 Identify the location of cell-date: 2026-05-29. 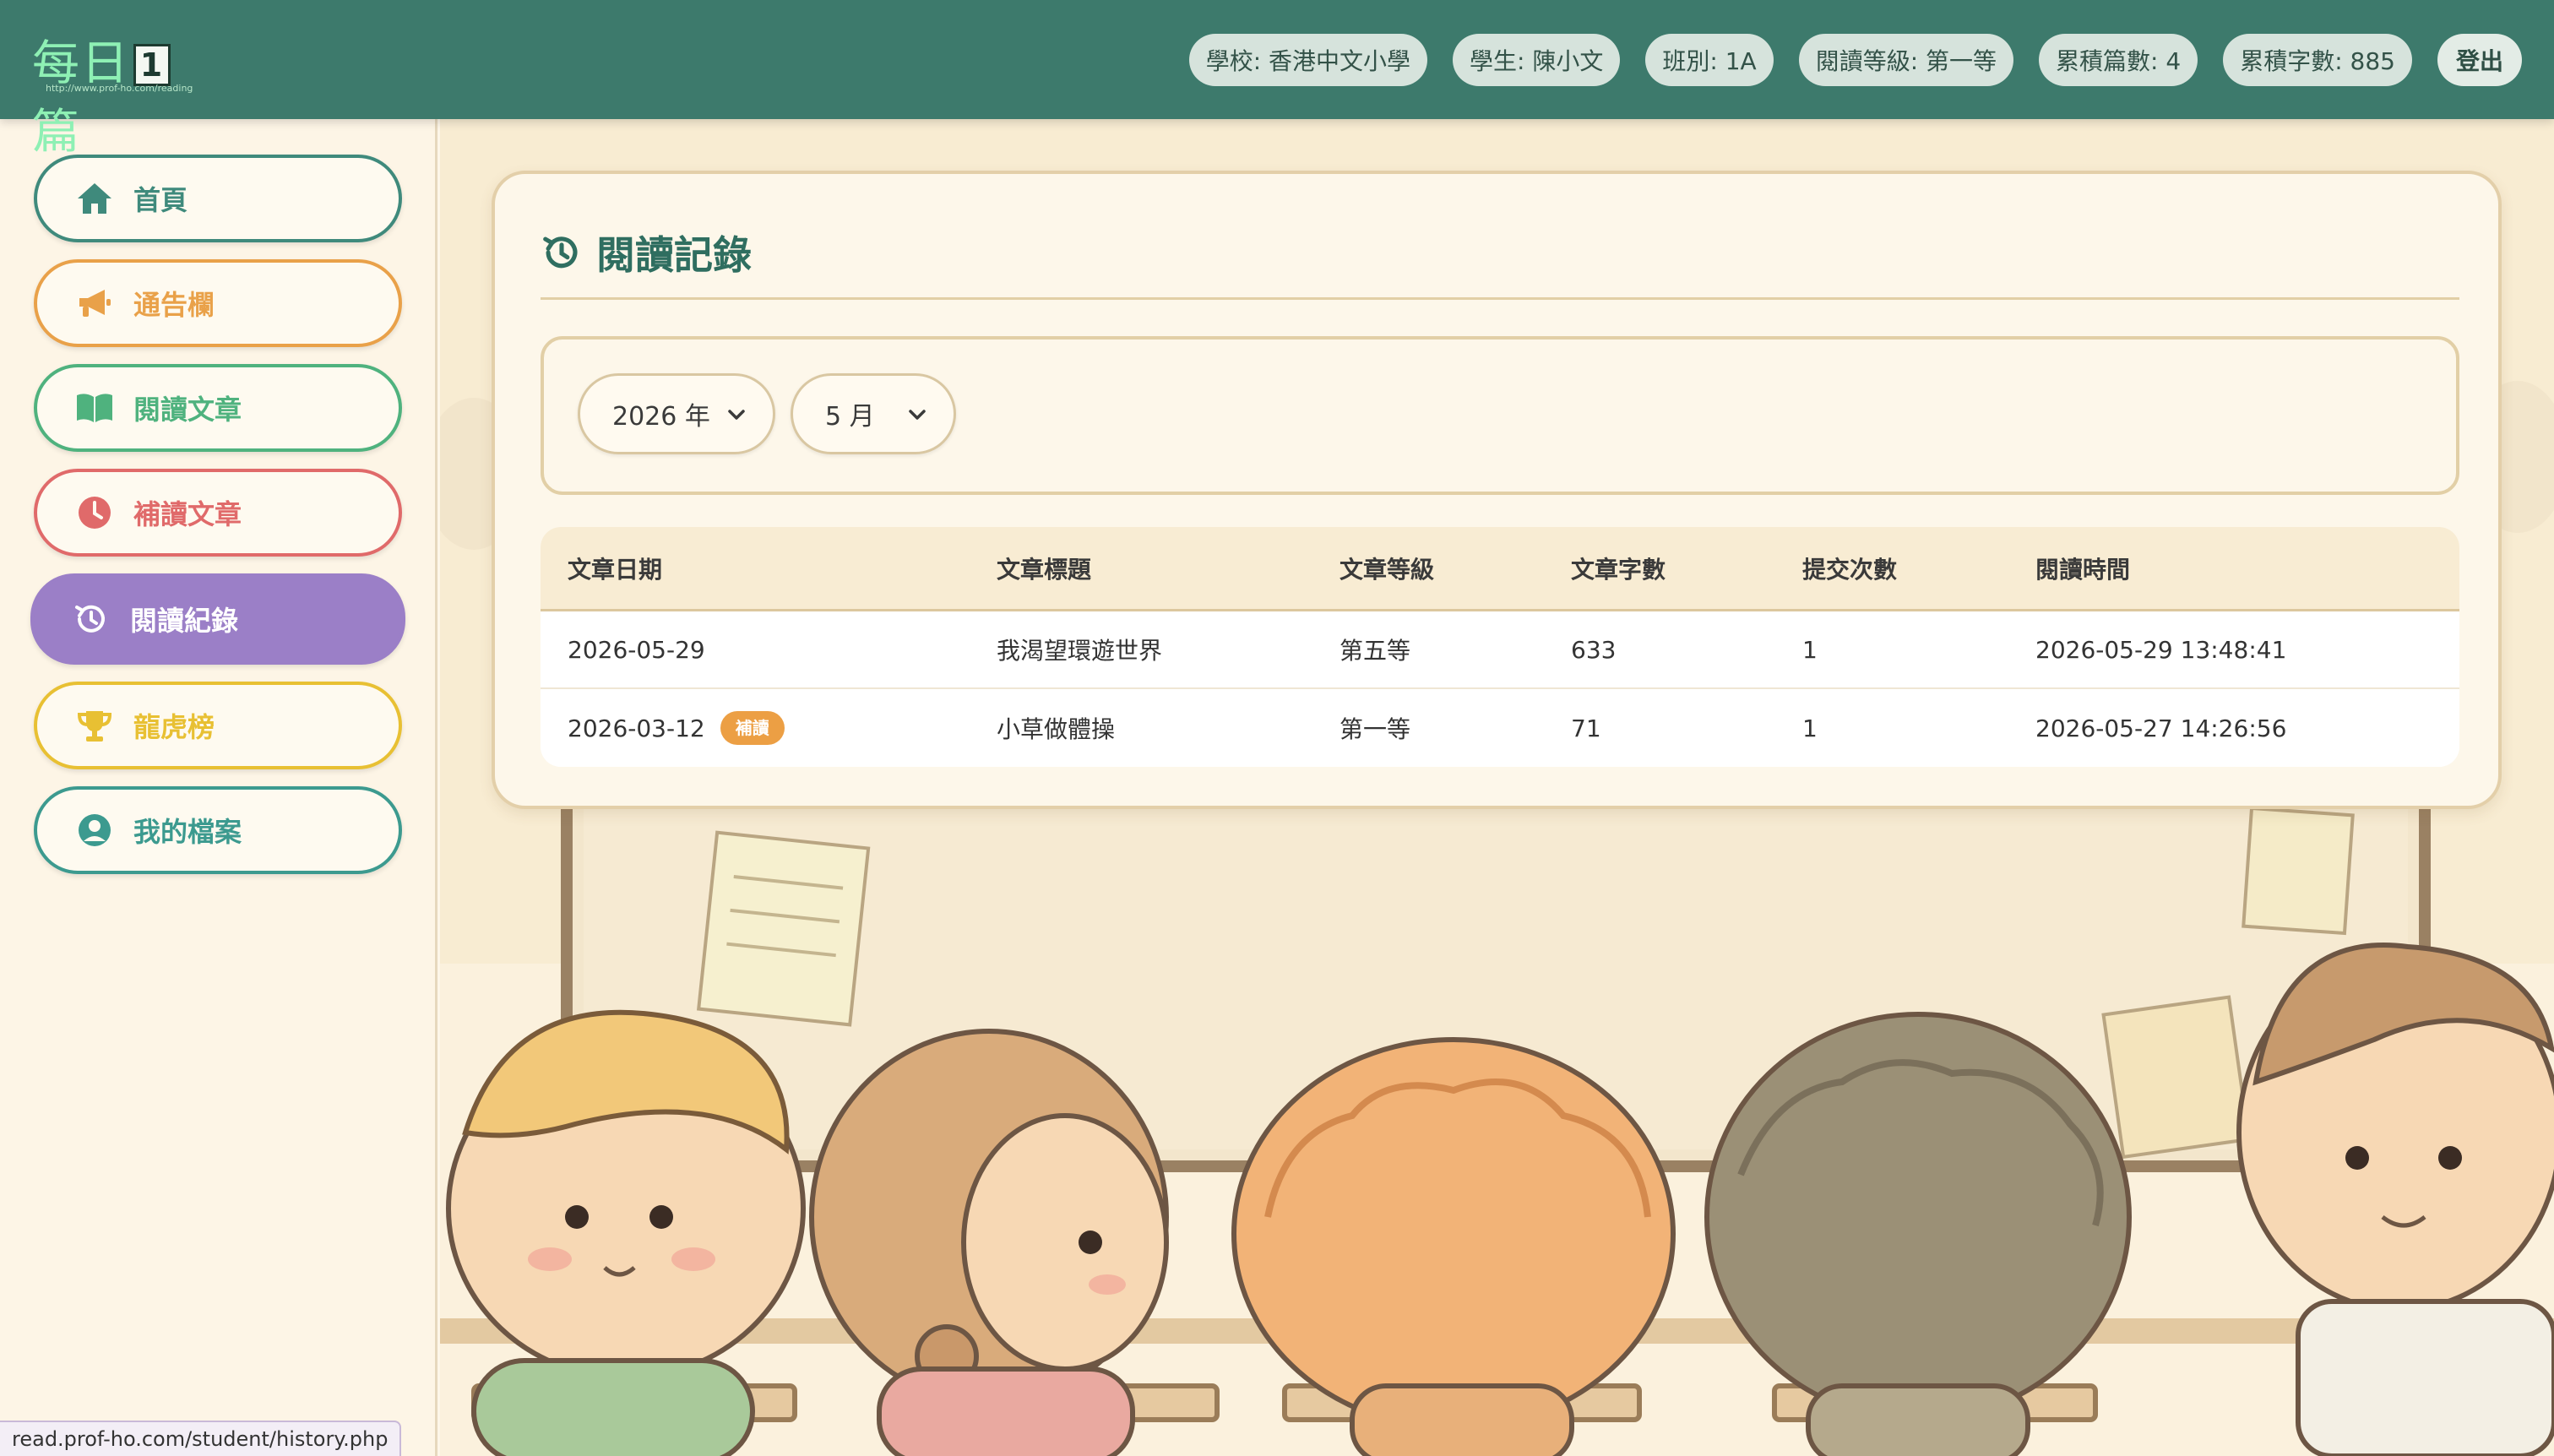
(636, 650).